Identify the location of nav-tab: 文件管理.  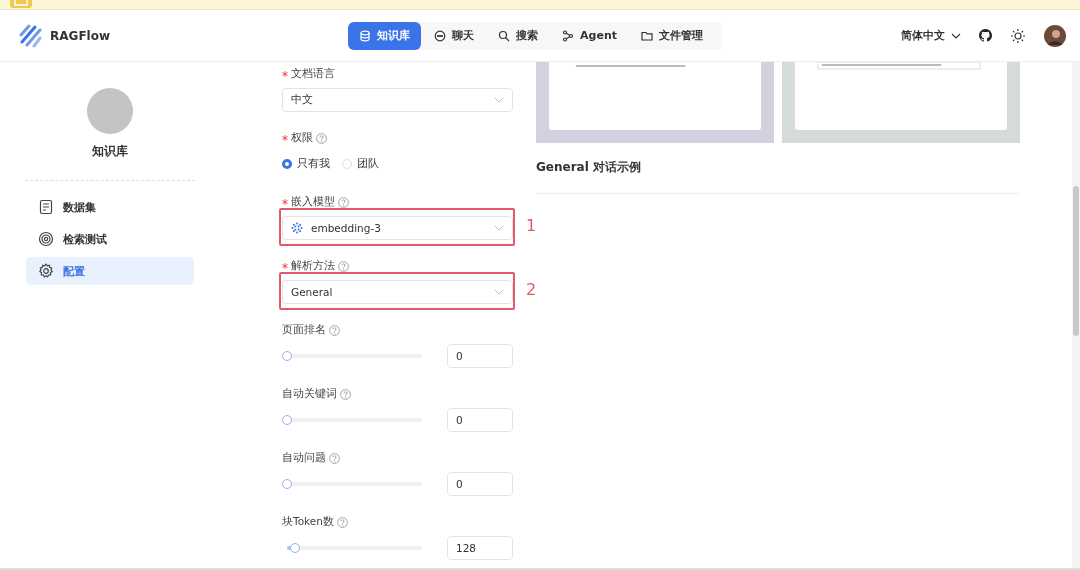
(671, 35).